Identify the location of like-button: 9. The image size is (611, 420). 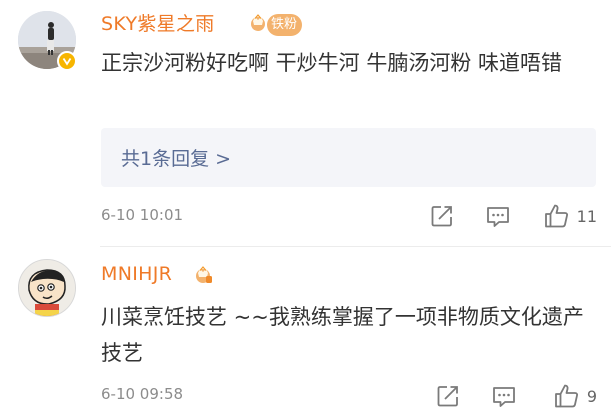
(575, 396).